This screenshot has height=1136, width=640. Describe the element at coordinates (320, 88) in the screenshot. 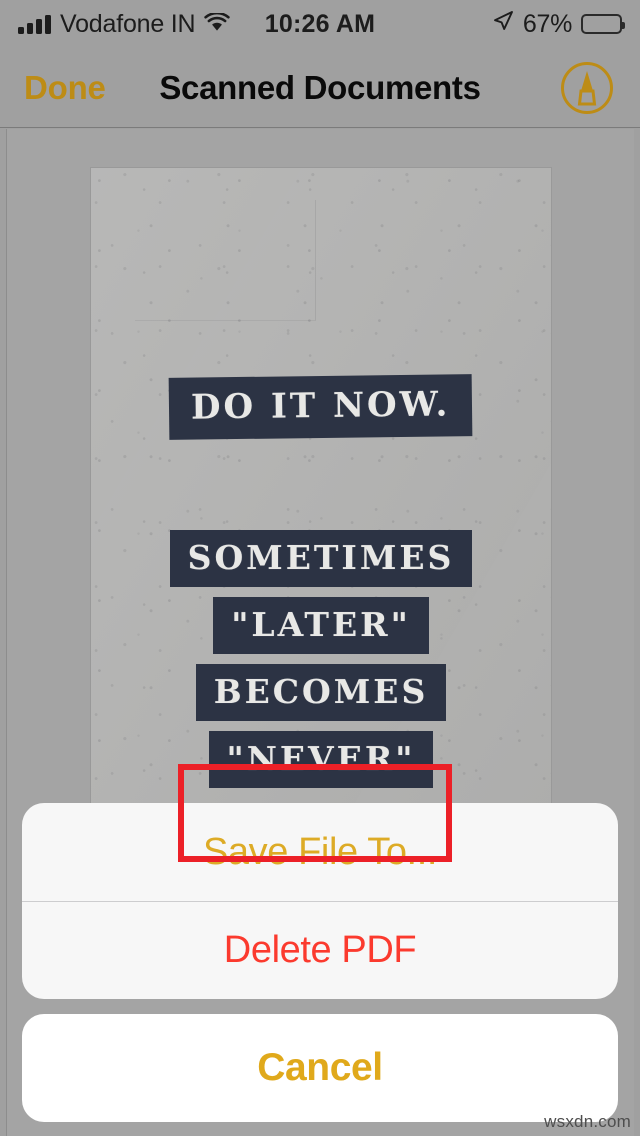

I see `navigation-bar: Done Scanned Documents` at that location.